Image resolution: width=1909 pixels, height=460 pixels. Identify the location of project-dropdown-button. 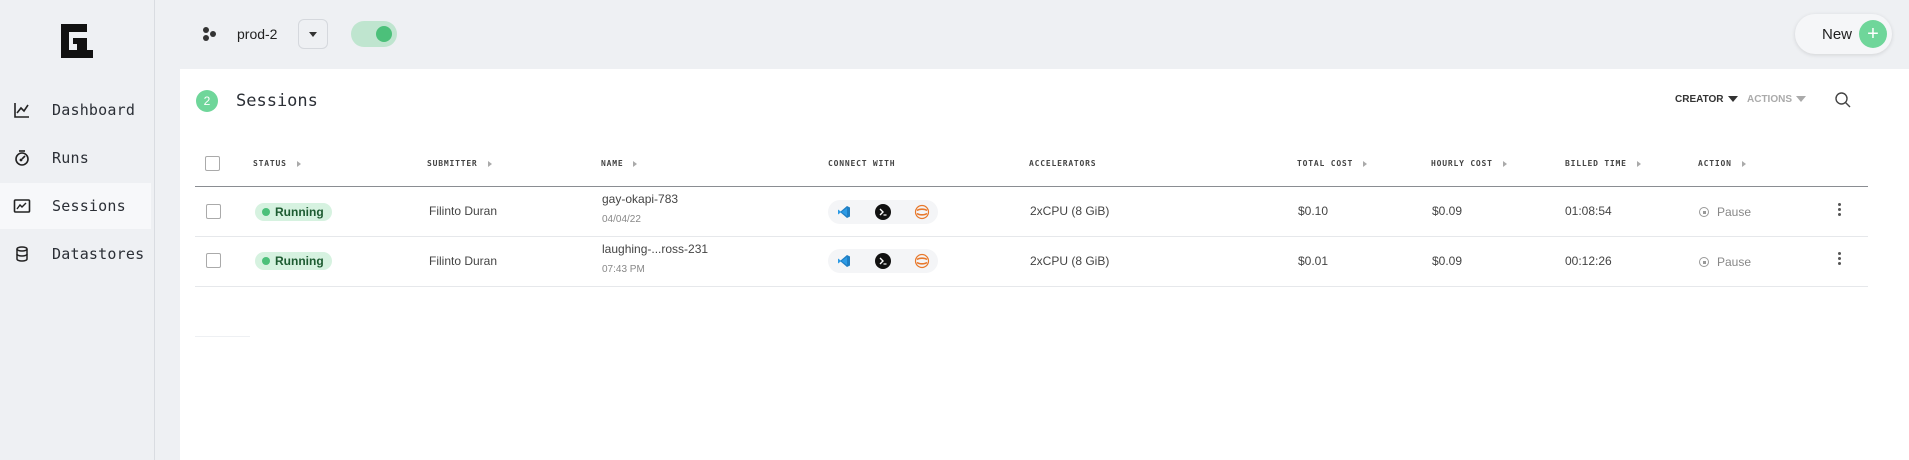
(313, 34).